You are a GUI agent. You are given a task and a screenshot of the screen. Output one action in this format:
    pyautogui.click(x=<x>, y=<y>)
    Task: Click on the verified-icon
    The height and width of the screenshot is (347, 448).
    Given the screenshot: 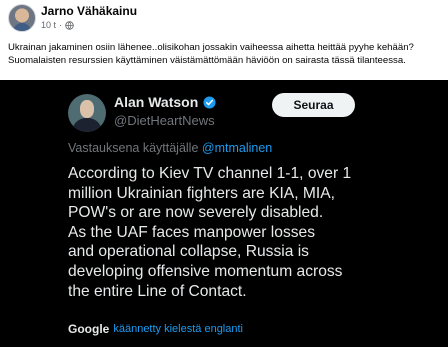 What is the action you would take?
    pyautogui.click(x=209, y=102)
    